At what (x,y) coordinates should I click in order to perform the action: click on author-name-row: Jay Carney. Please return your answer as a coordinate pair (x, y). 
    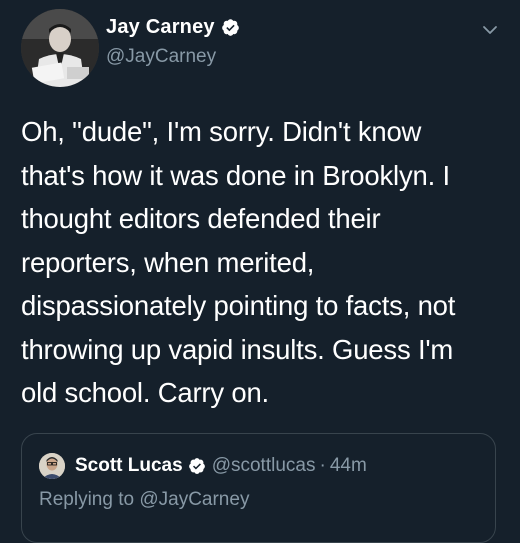
    Looking at the image, I should click on (173, 27).